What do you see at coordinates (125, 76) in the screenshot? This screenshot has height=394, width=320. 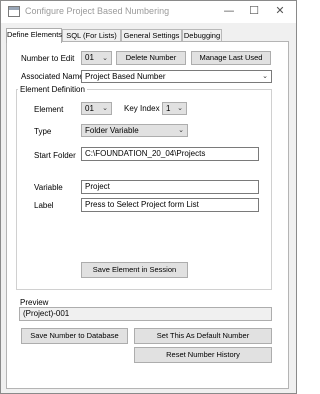 I see `associated-name-value: Project Based Number` at bounding box center [125, 76].